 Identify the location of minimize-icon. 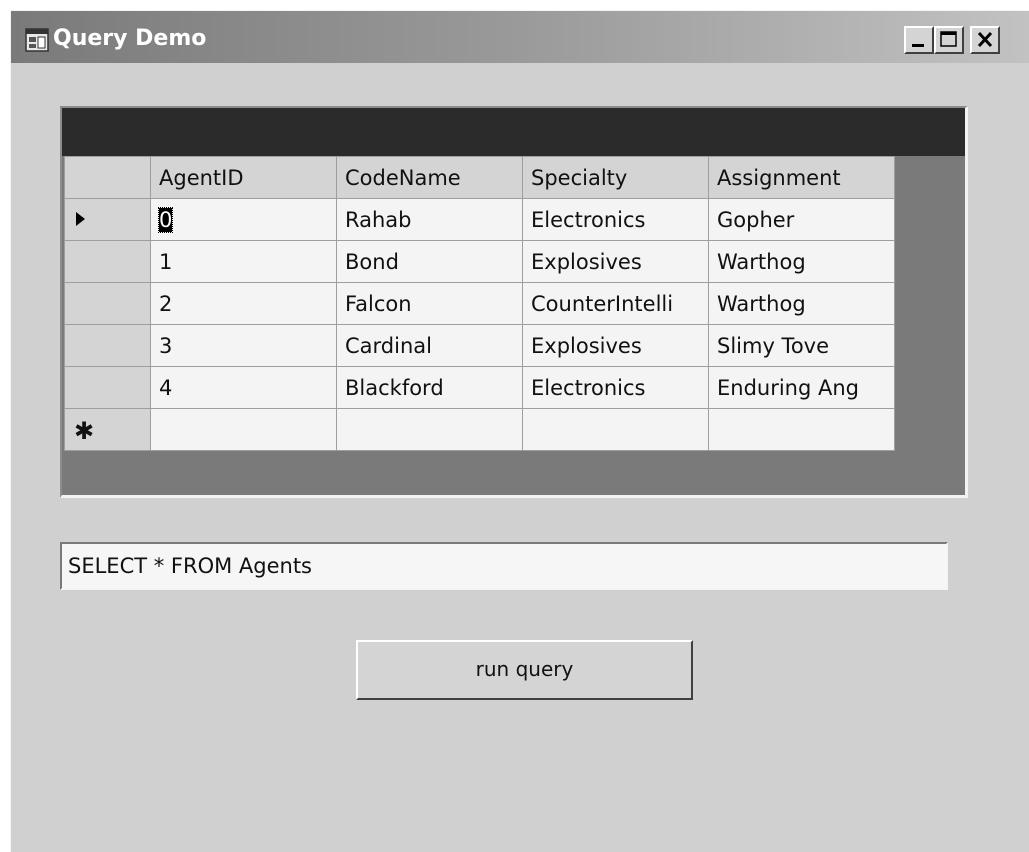
(918, 45).